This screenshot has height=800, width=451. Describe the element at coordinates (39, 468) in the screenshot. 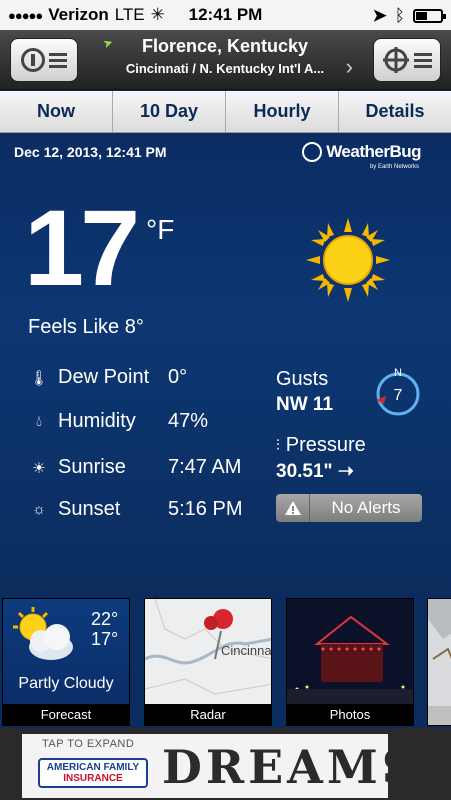

I see `sunrise-icon: ☀` at that location.